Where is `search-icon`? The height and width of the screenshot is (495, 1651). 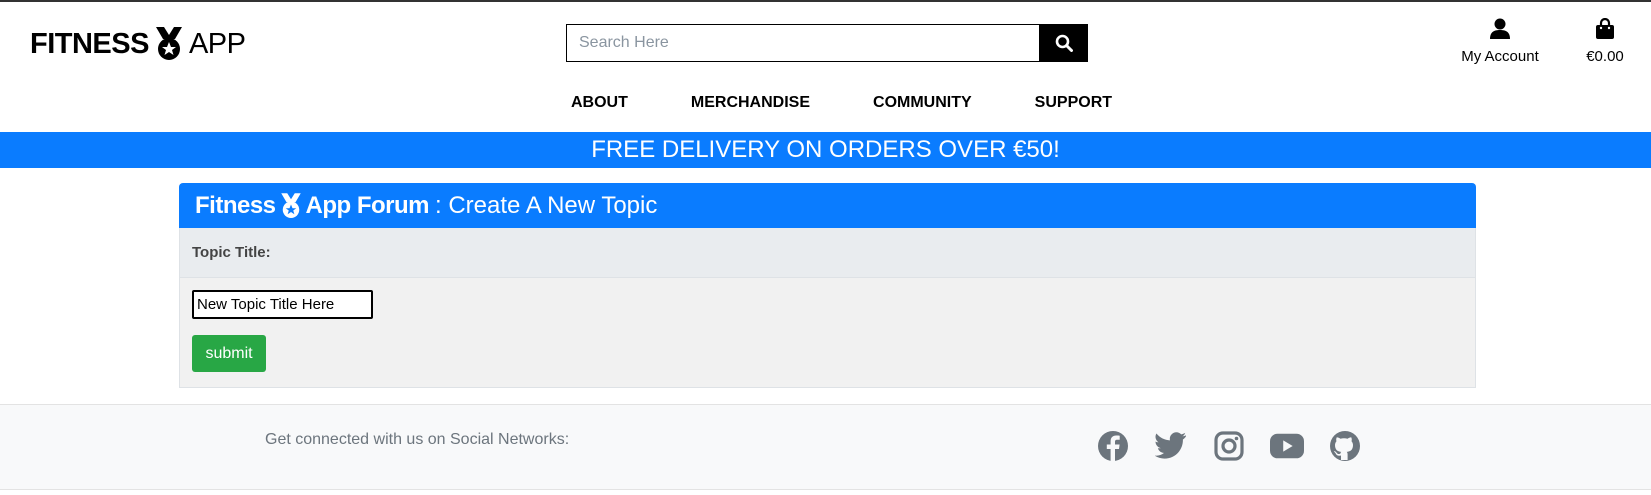
search-icon is located at coordinates (1064, 43).